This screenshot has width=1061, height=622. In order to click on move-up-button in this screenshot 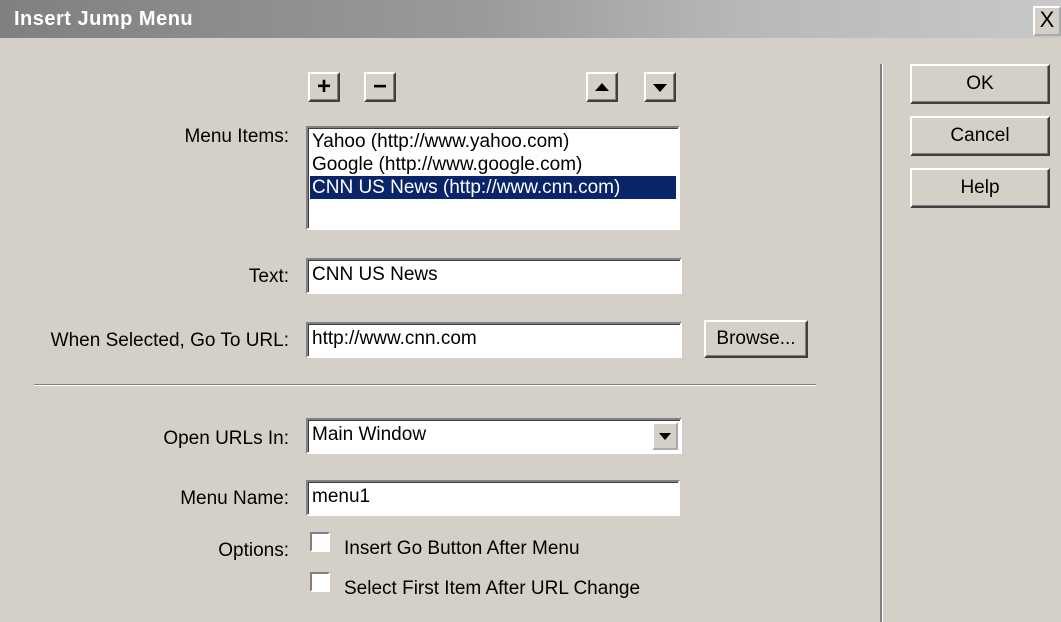, I will do `click(602, 87)`.